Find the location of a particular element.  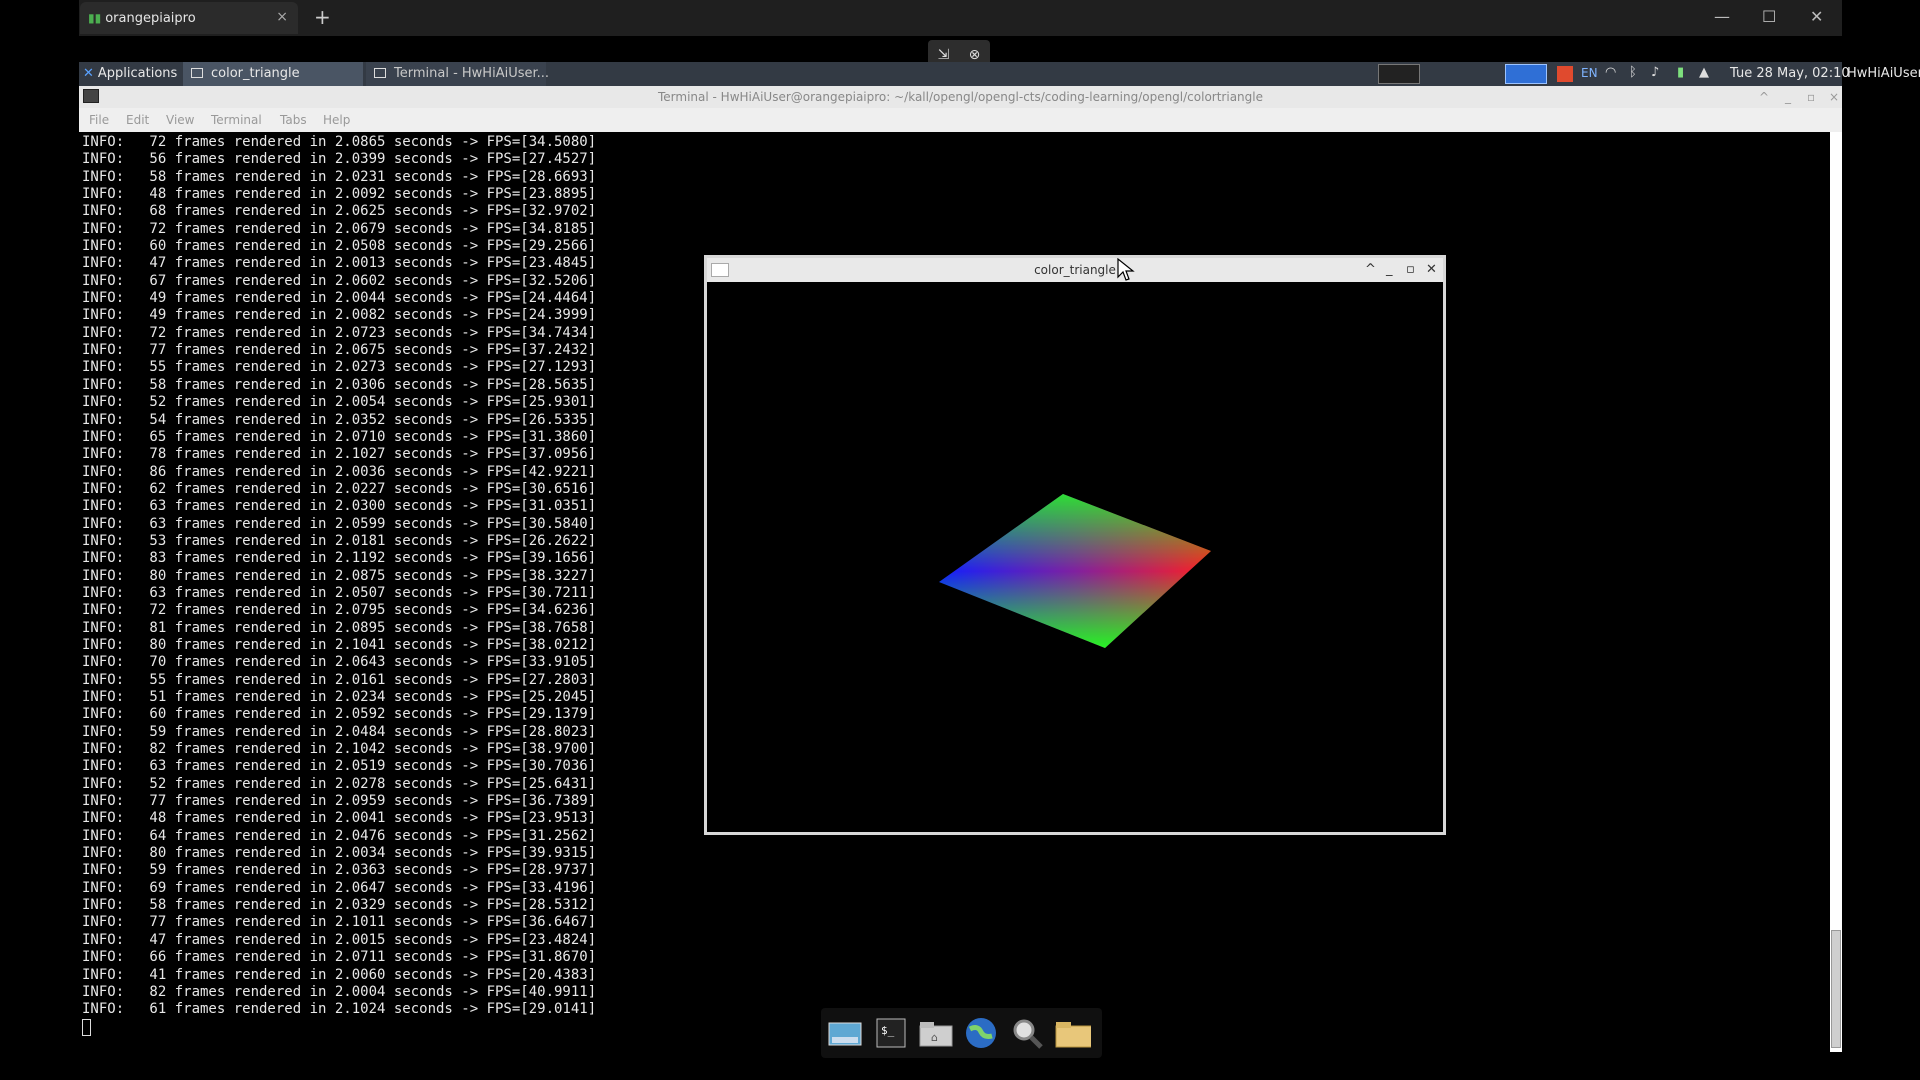

terminal-icon: $_ is located at coordinates (891, 1033).